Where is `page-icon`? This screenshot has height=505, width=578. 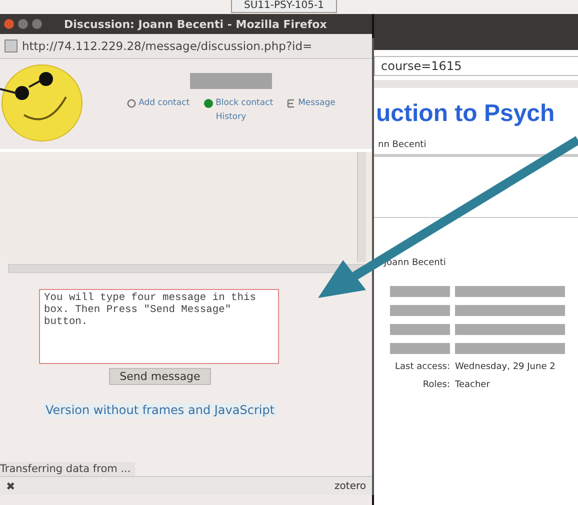
page-icon is located at coordinates (11, 46).